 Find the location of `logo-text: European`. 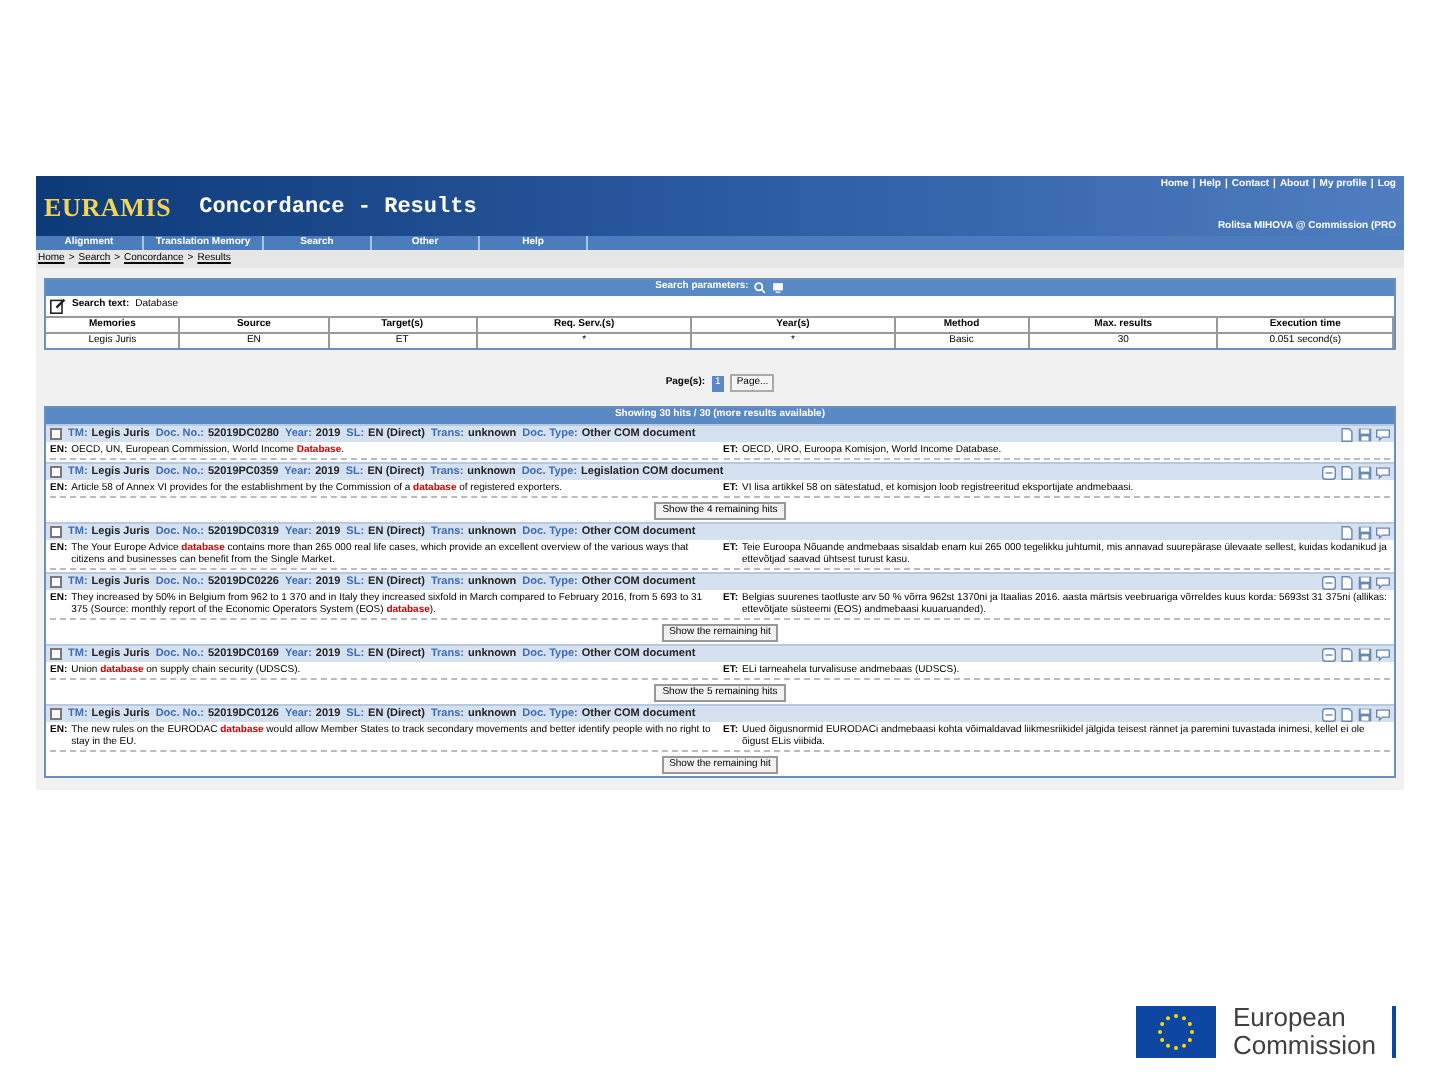

logo-text: European is located at coordinates (1290, 1018).